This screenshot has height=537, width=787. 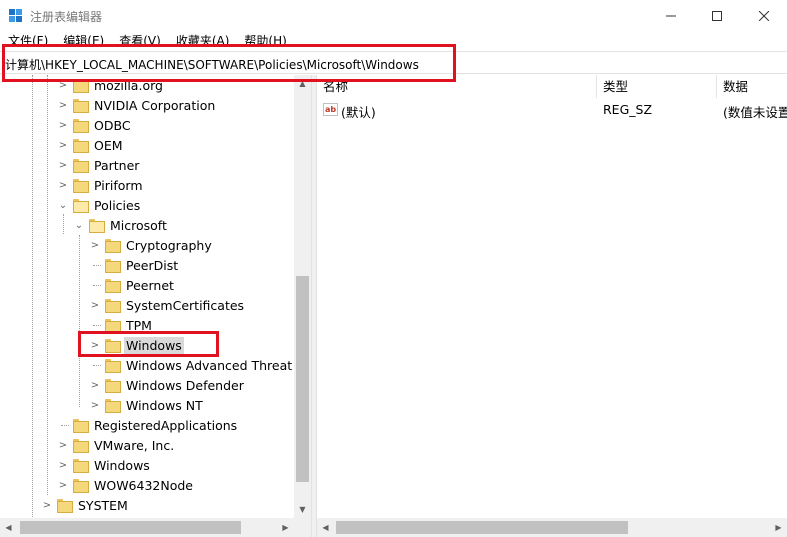 What do you see at coordinates (95, 125) in the screenshot?
I see `tree-item-odbc: > ODBC` at bounding box center [95, 125].